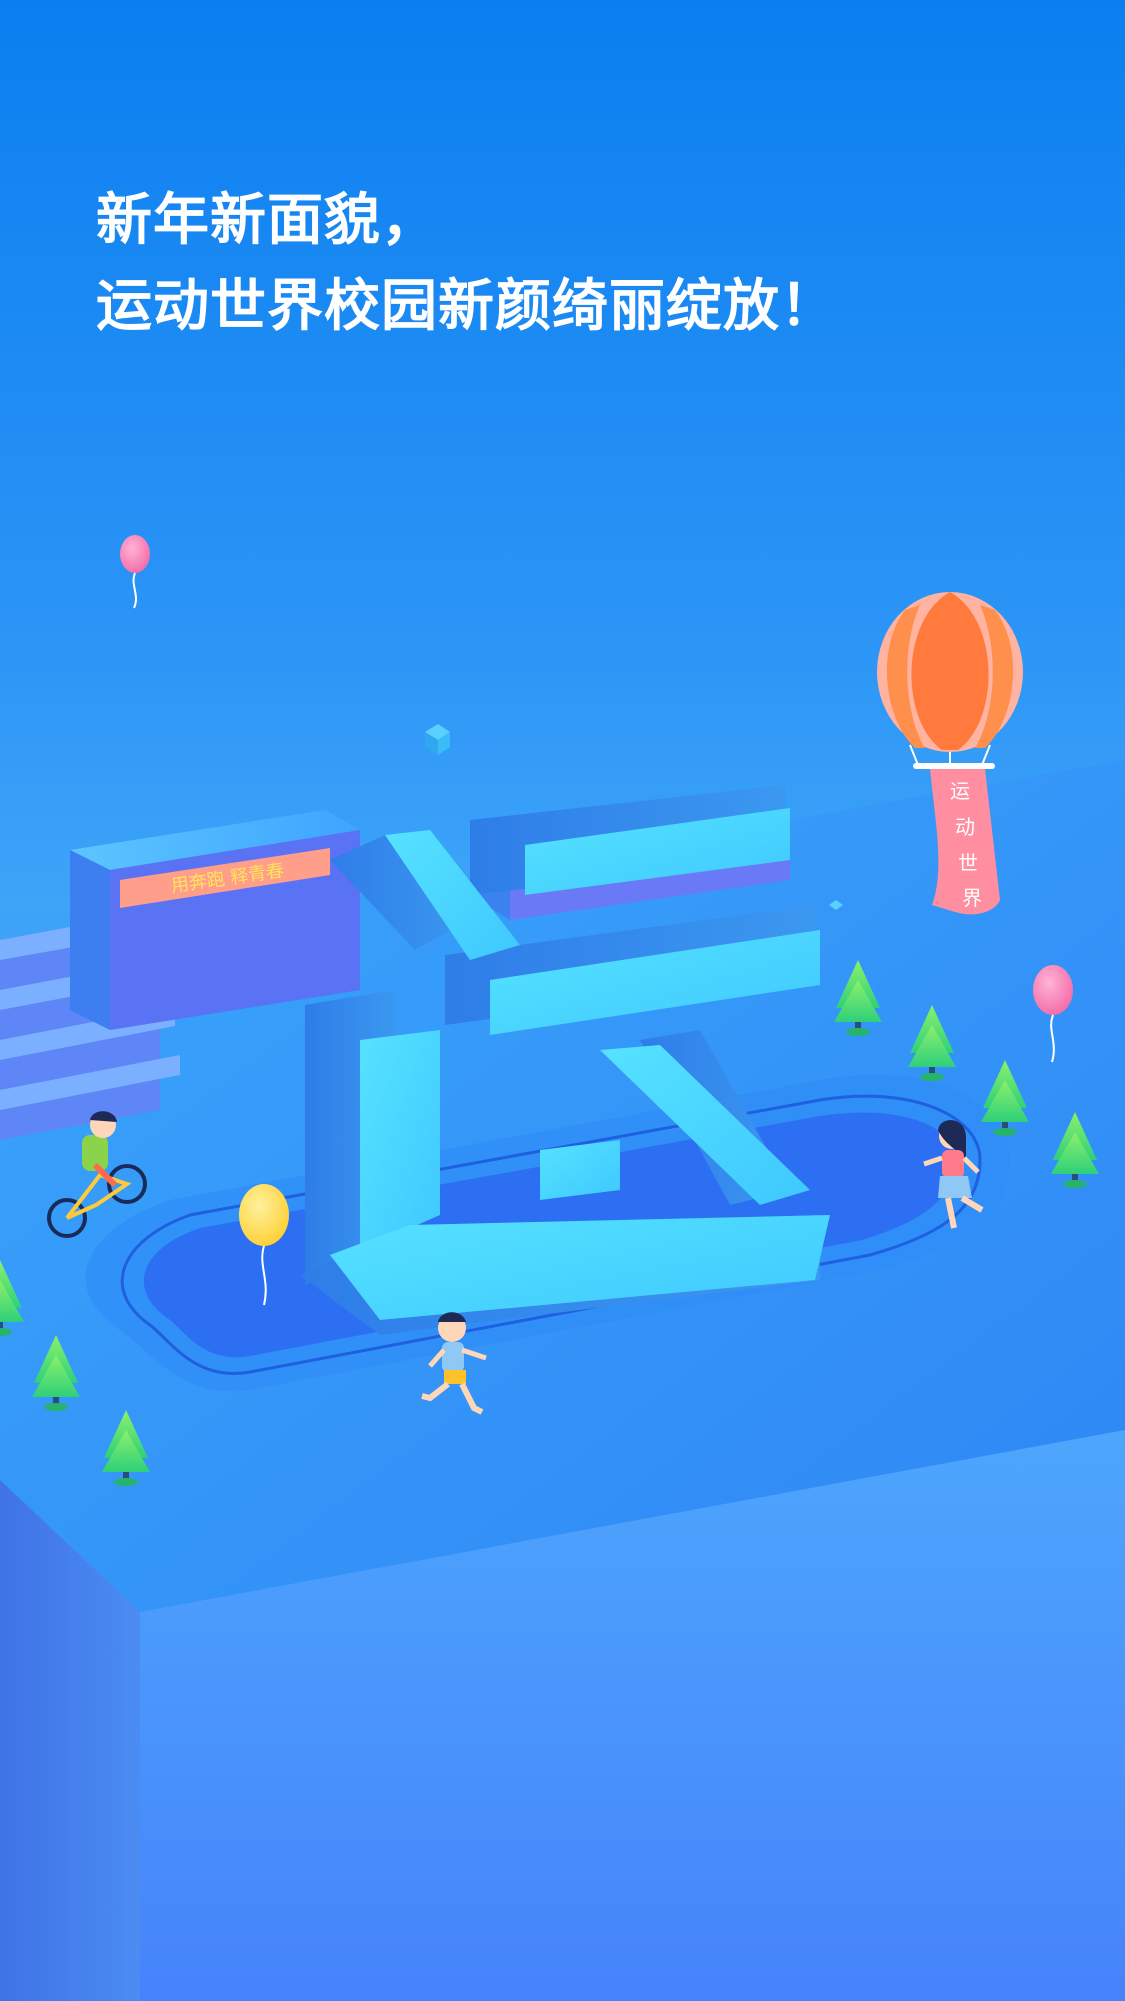 The width and height of the screenshot is (1125, 2001). I want to click on pink-balloon-left-icon, so click(135, 572).